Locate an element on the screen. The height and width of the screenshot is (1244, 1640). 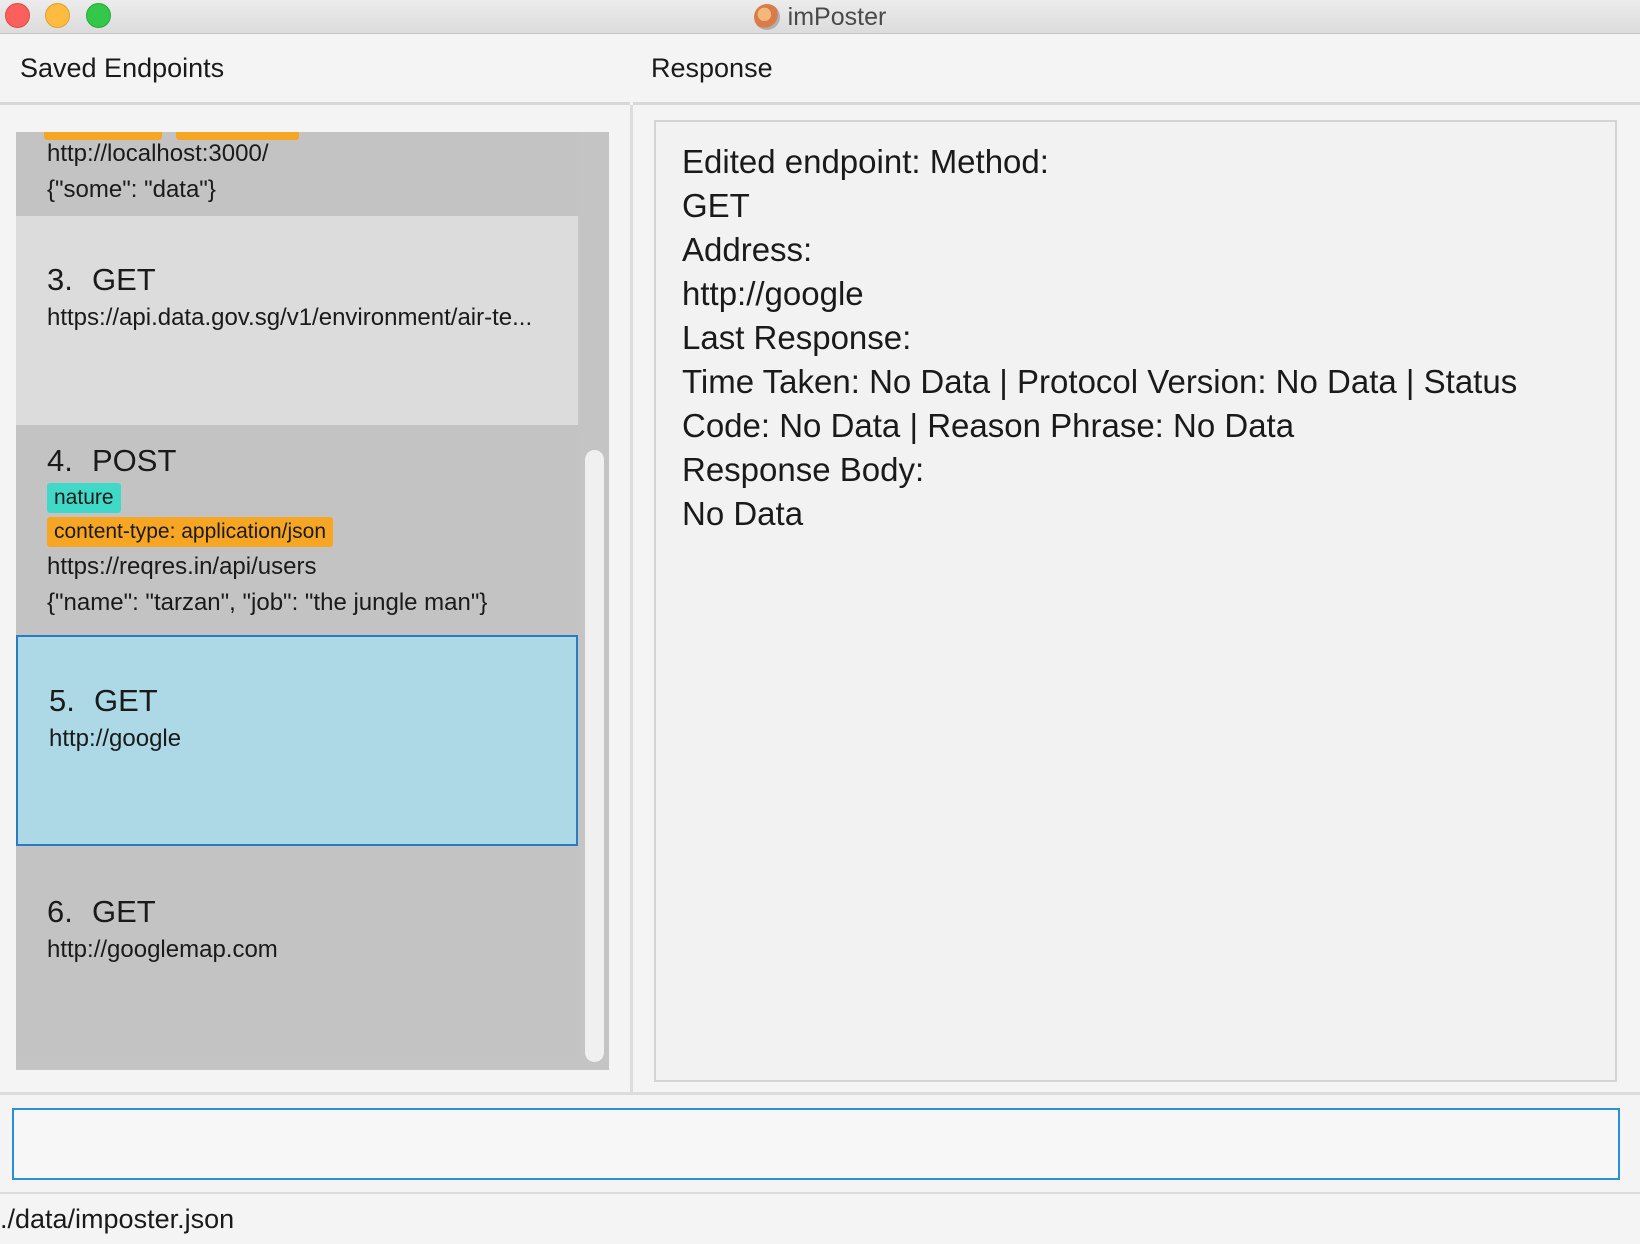
pane-divider is located at coordinates (631, 598).